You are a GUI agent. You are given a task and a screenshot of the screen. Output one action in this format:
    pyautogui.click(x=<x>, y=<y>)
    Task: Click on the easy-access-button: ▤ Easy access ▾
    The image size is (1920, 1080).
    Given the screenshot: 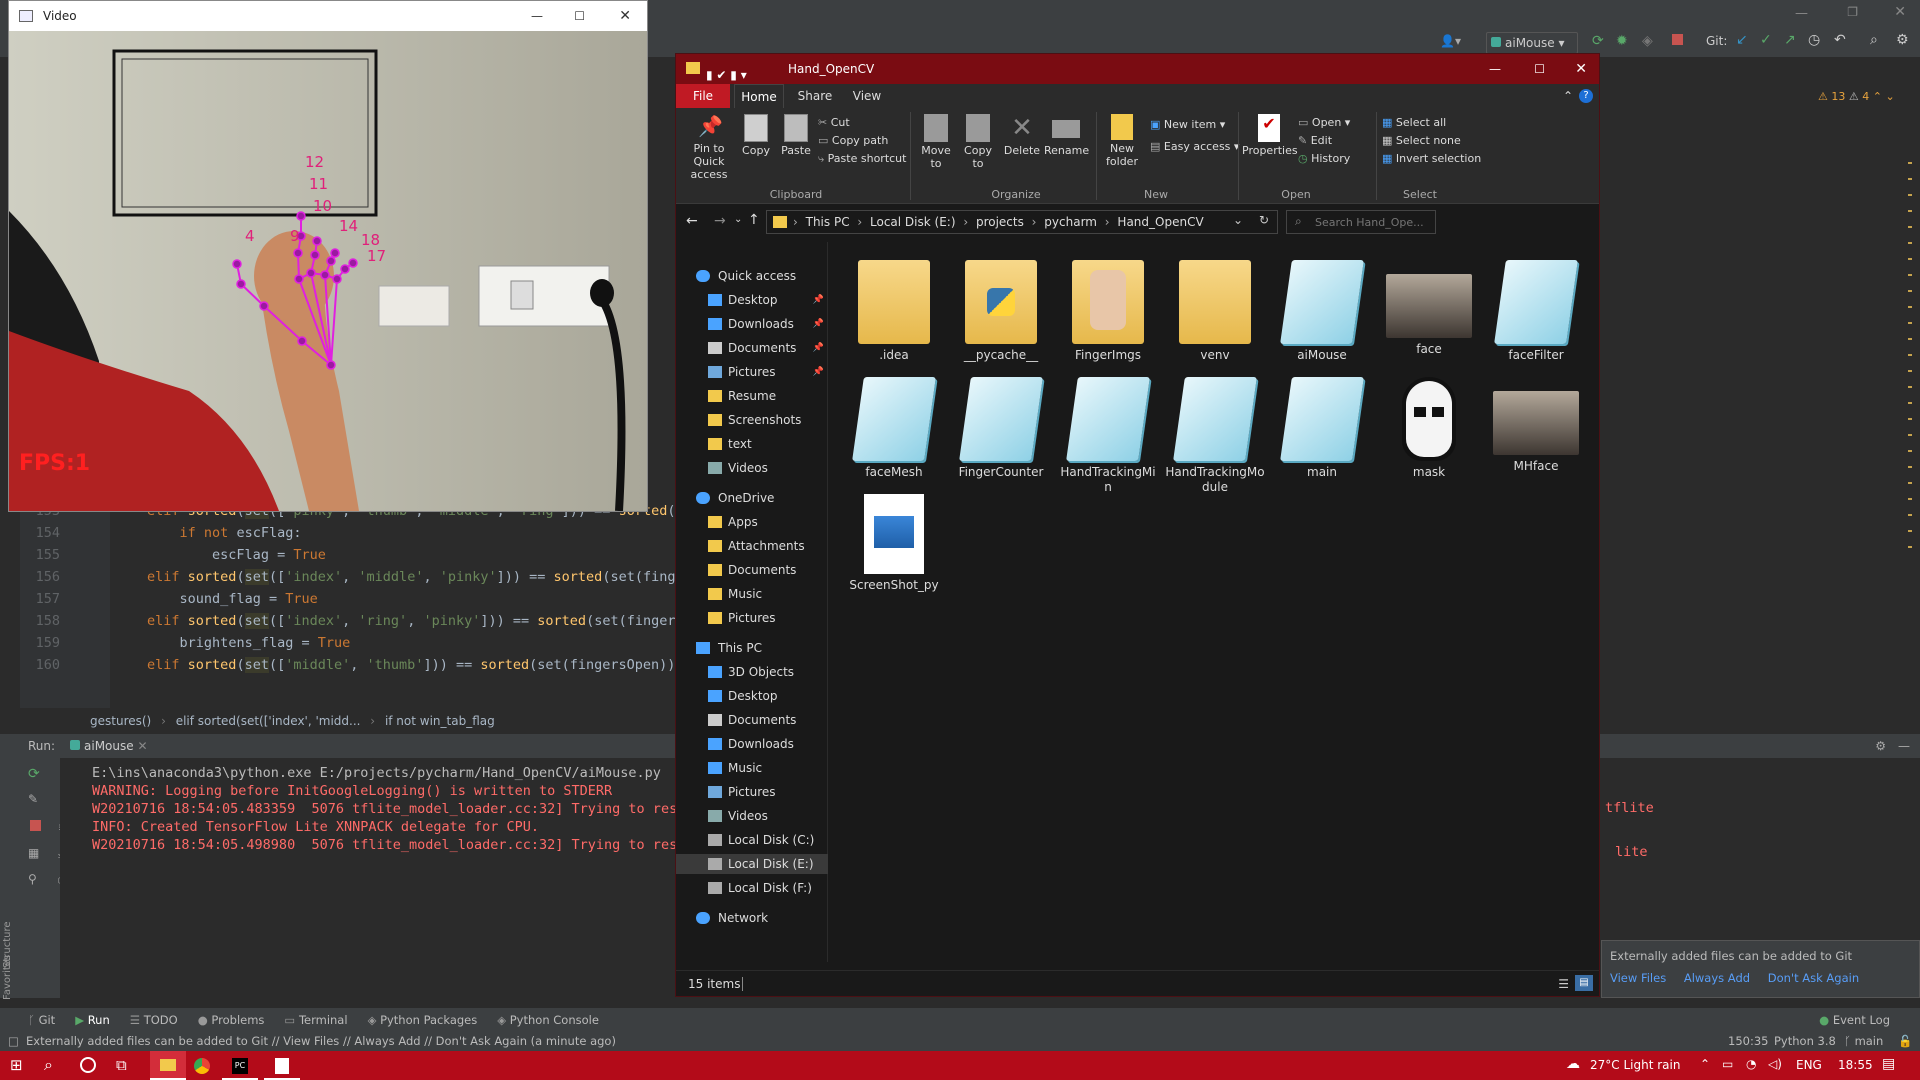 What is the action you would take?
    pyautogui.click(x=1194, y=147)
    